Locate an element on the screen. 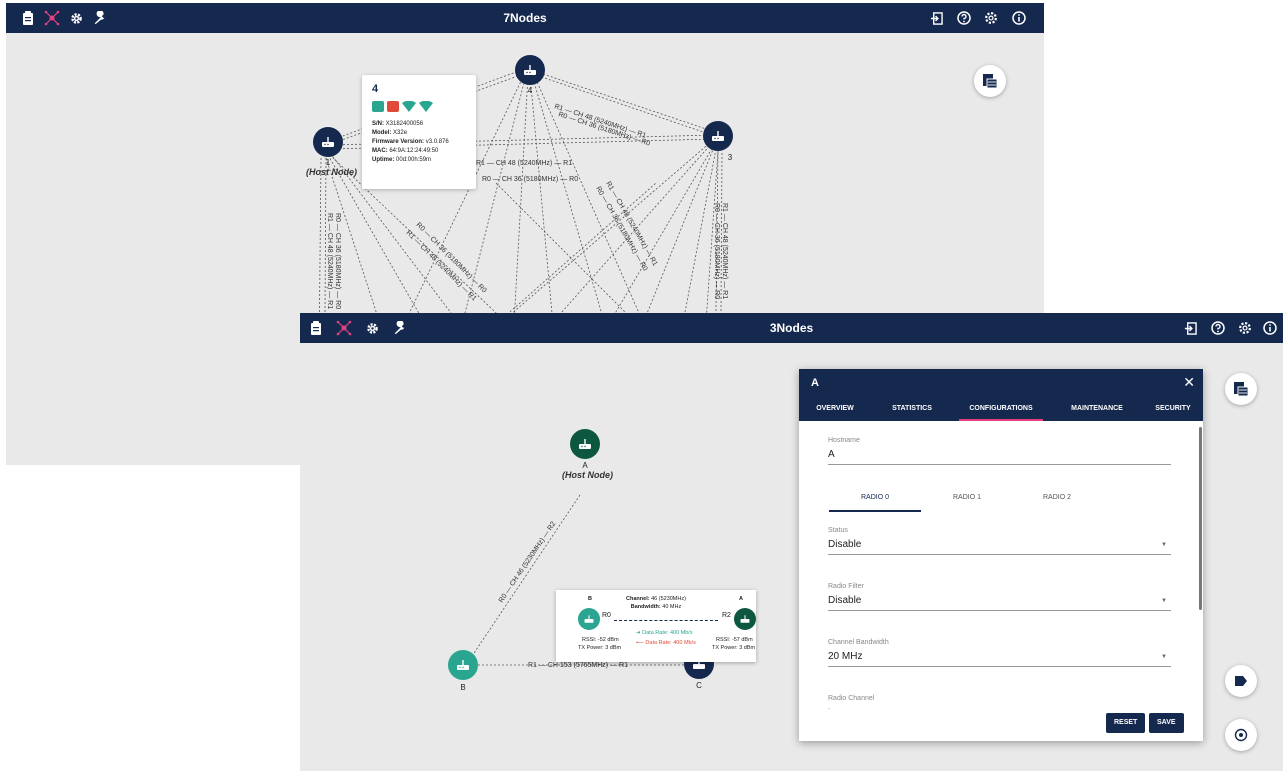 The width and height of the screenshot is (1283, 771). node-label: B is located at coordinates (463, 687).